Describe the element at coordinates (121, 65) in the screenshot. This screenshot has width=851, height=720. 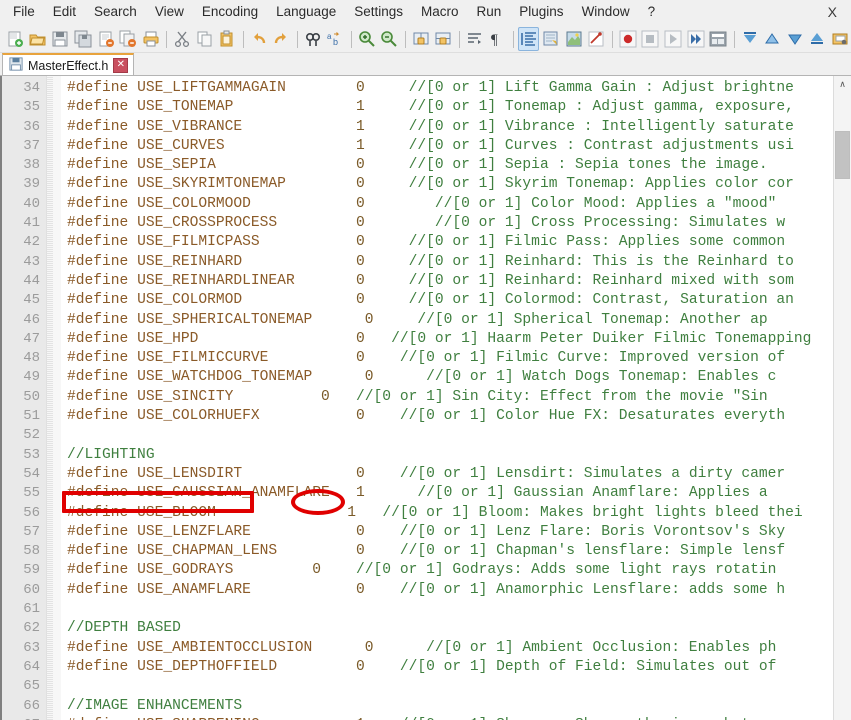
I see `tab-close-button: ✕` at that location.